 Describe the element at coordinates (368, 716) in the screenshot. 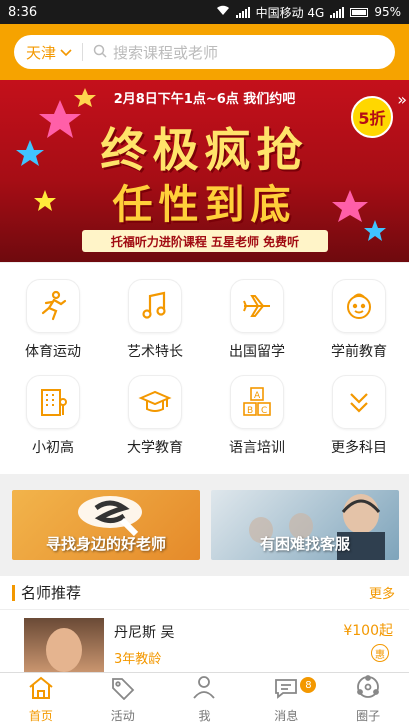

I see `tab-label: 圈子` at that location.